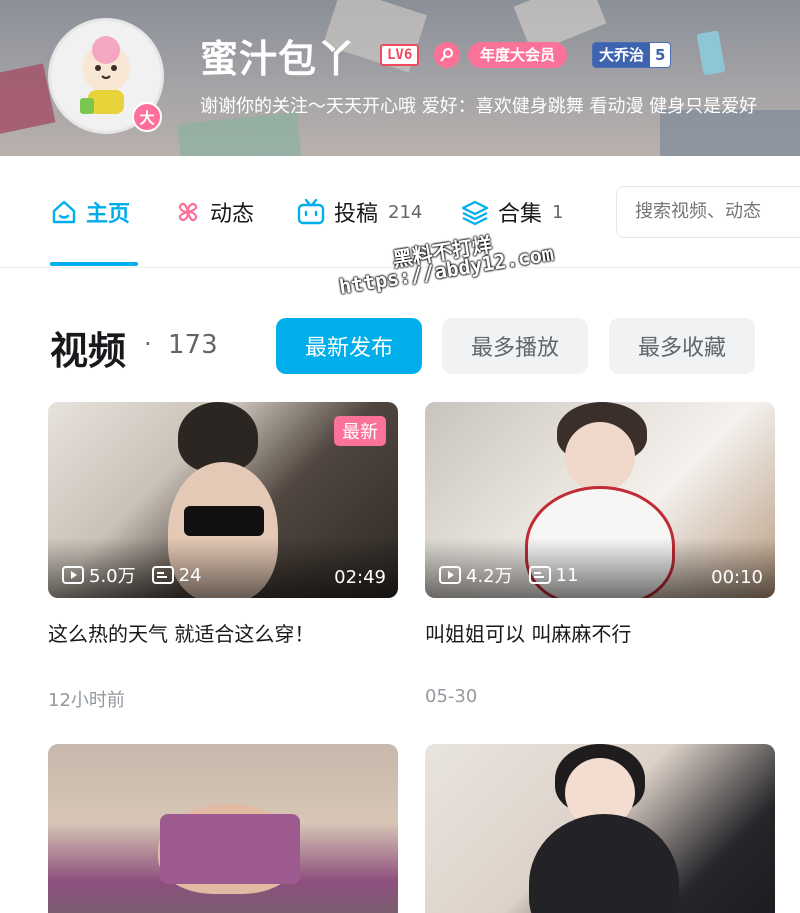 This screenshot has height=913, width=800. I want to click on video-date: 05-30, so click(451, 696).